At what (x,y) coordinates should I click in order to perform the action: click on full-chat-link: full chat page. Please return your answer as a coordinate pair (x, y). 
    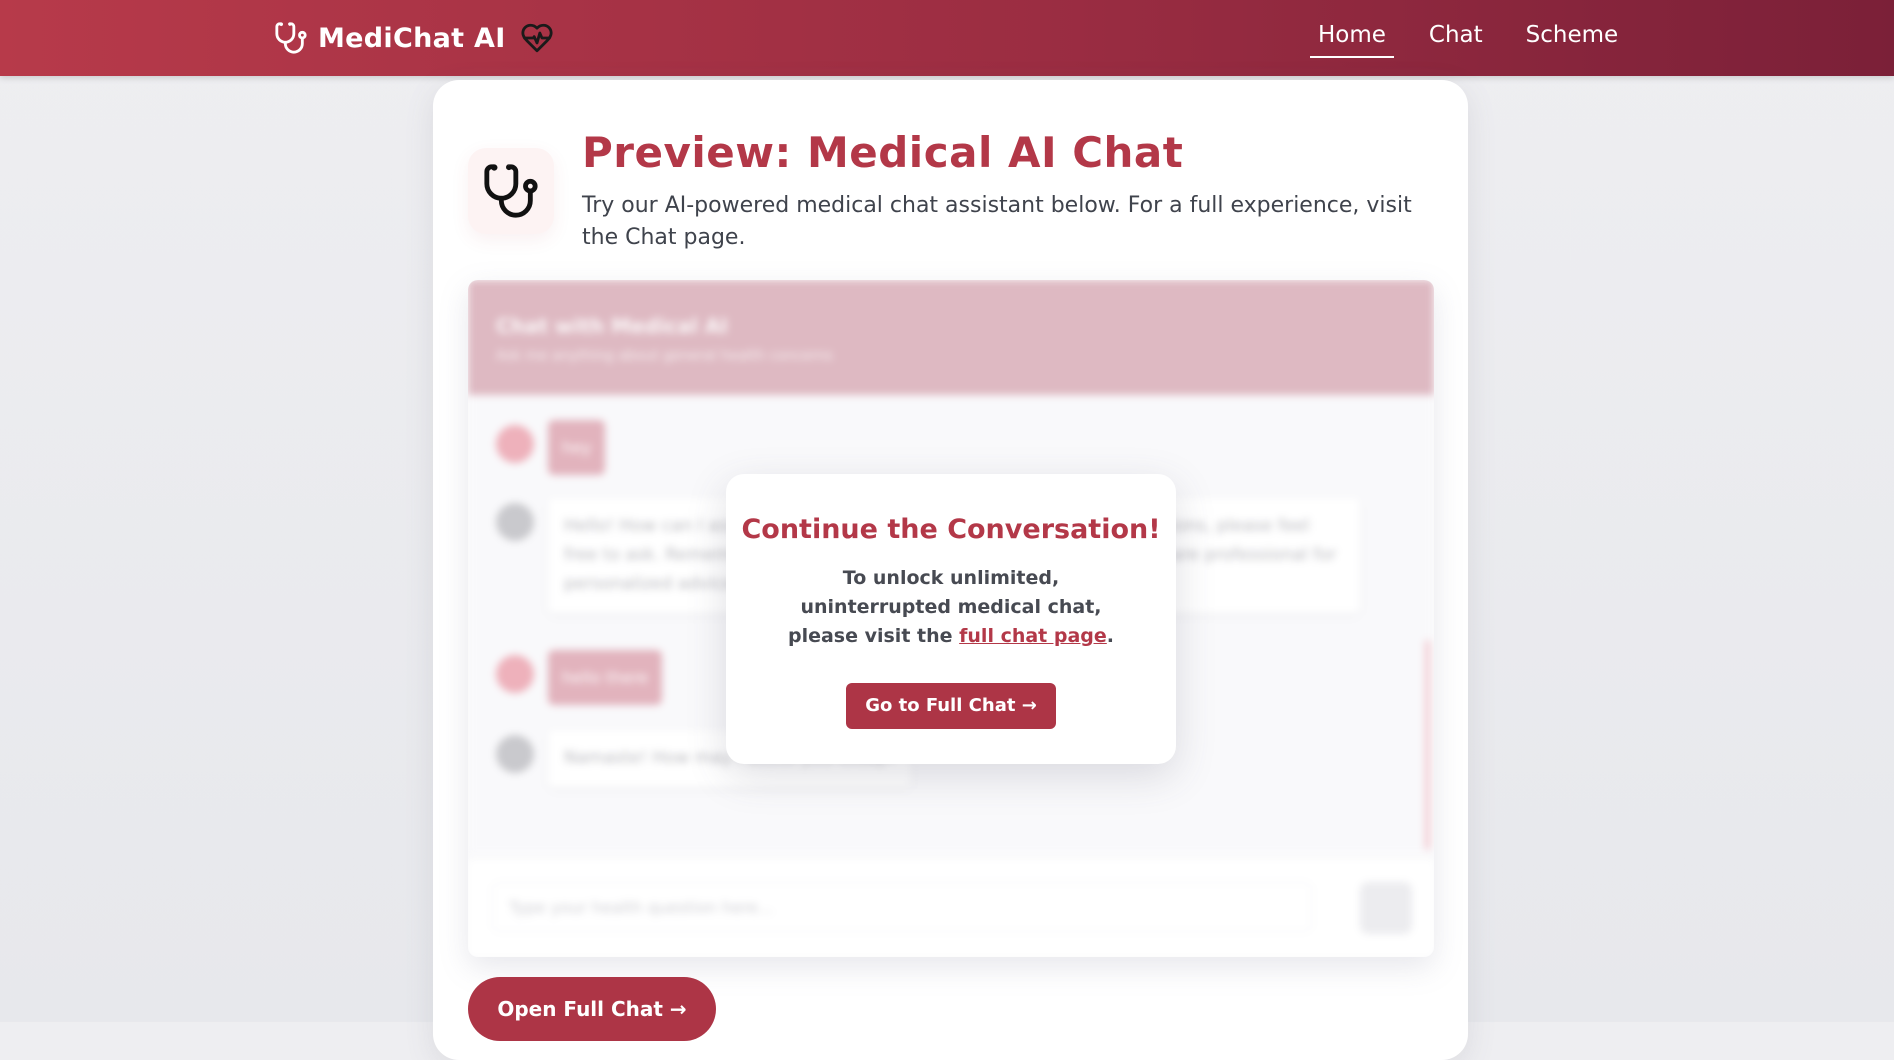
    Looking at the image, I should click on (1033, 636).